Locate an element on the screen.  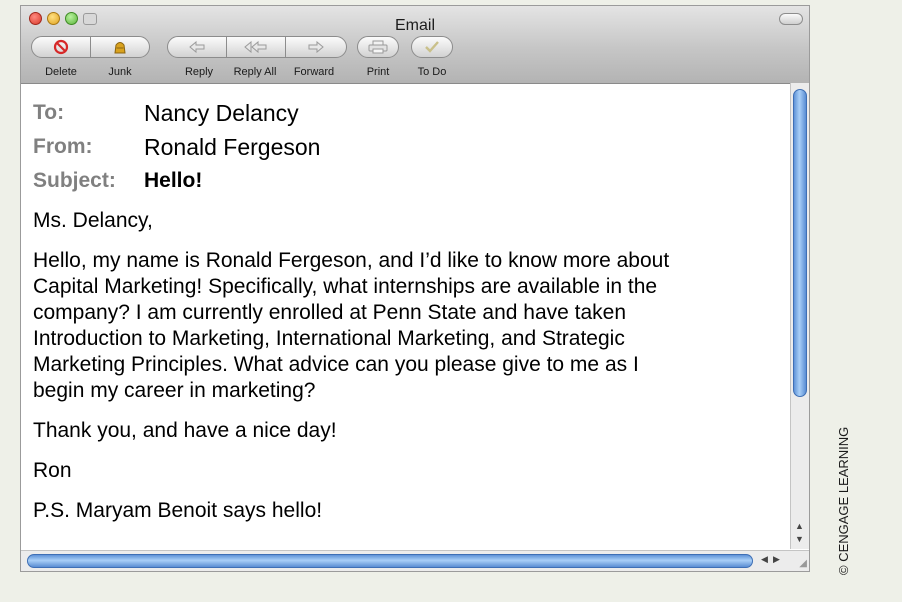
reply-all-arrow-icon is located at coordinates (255, 47).